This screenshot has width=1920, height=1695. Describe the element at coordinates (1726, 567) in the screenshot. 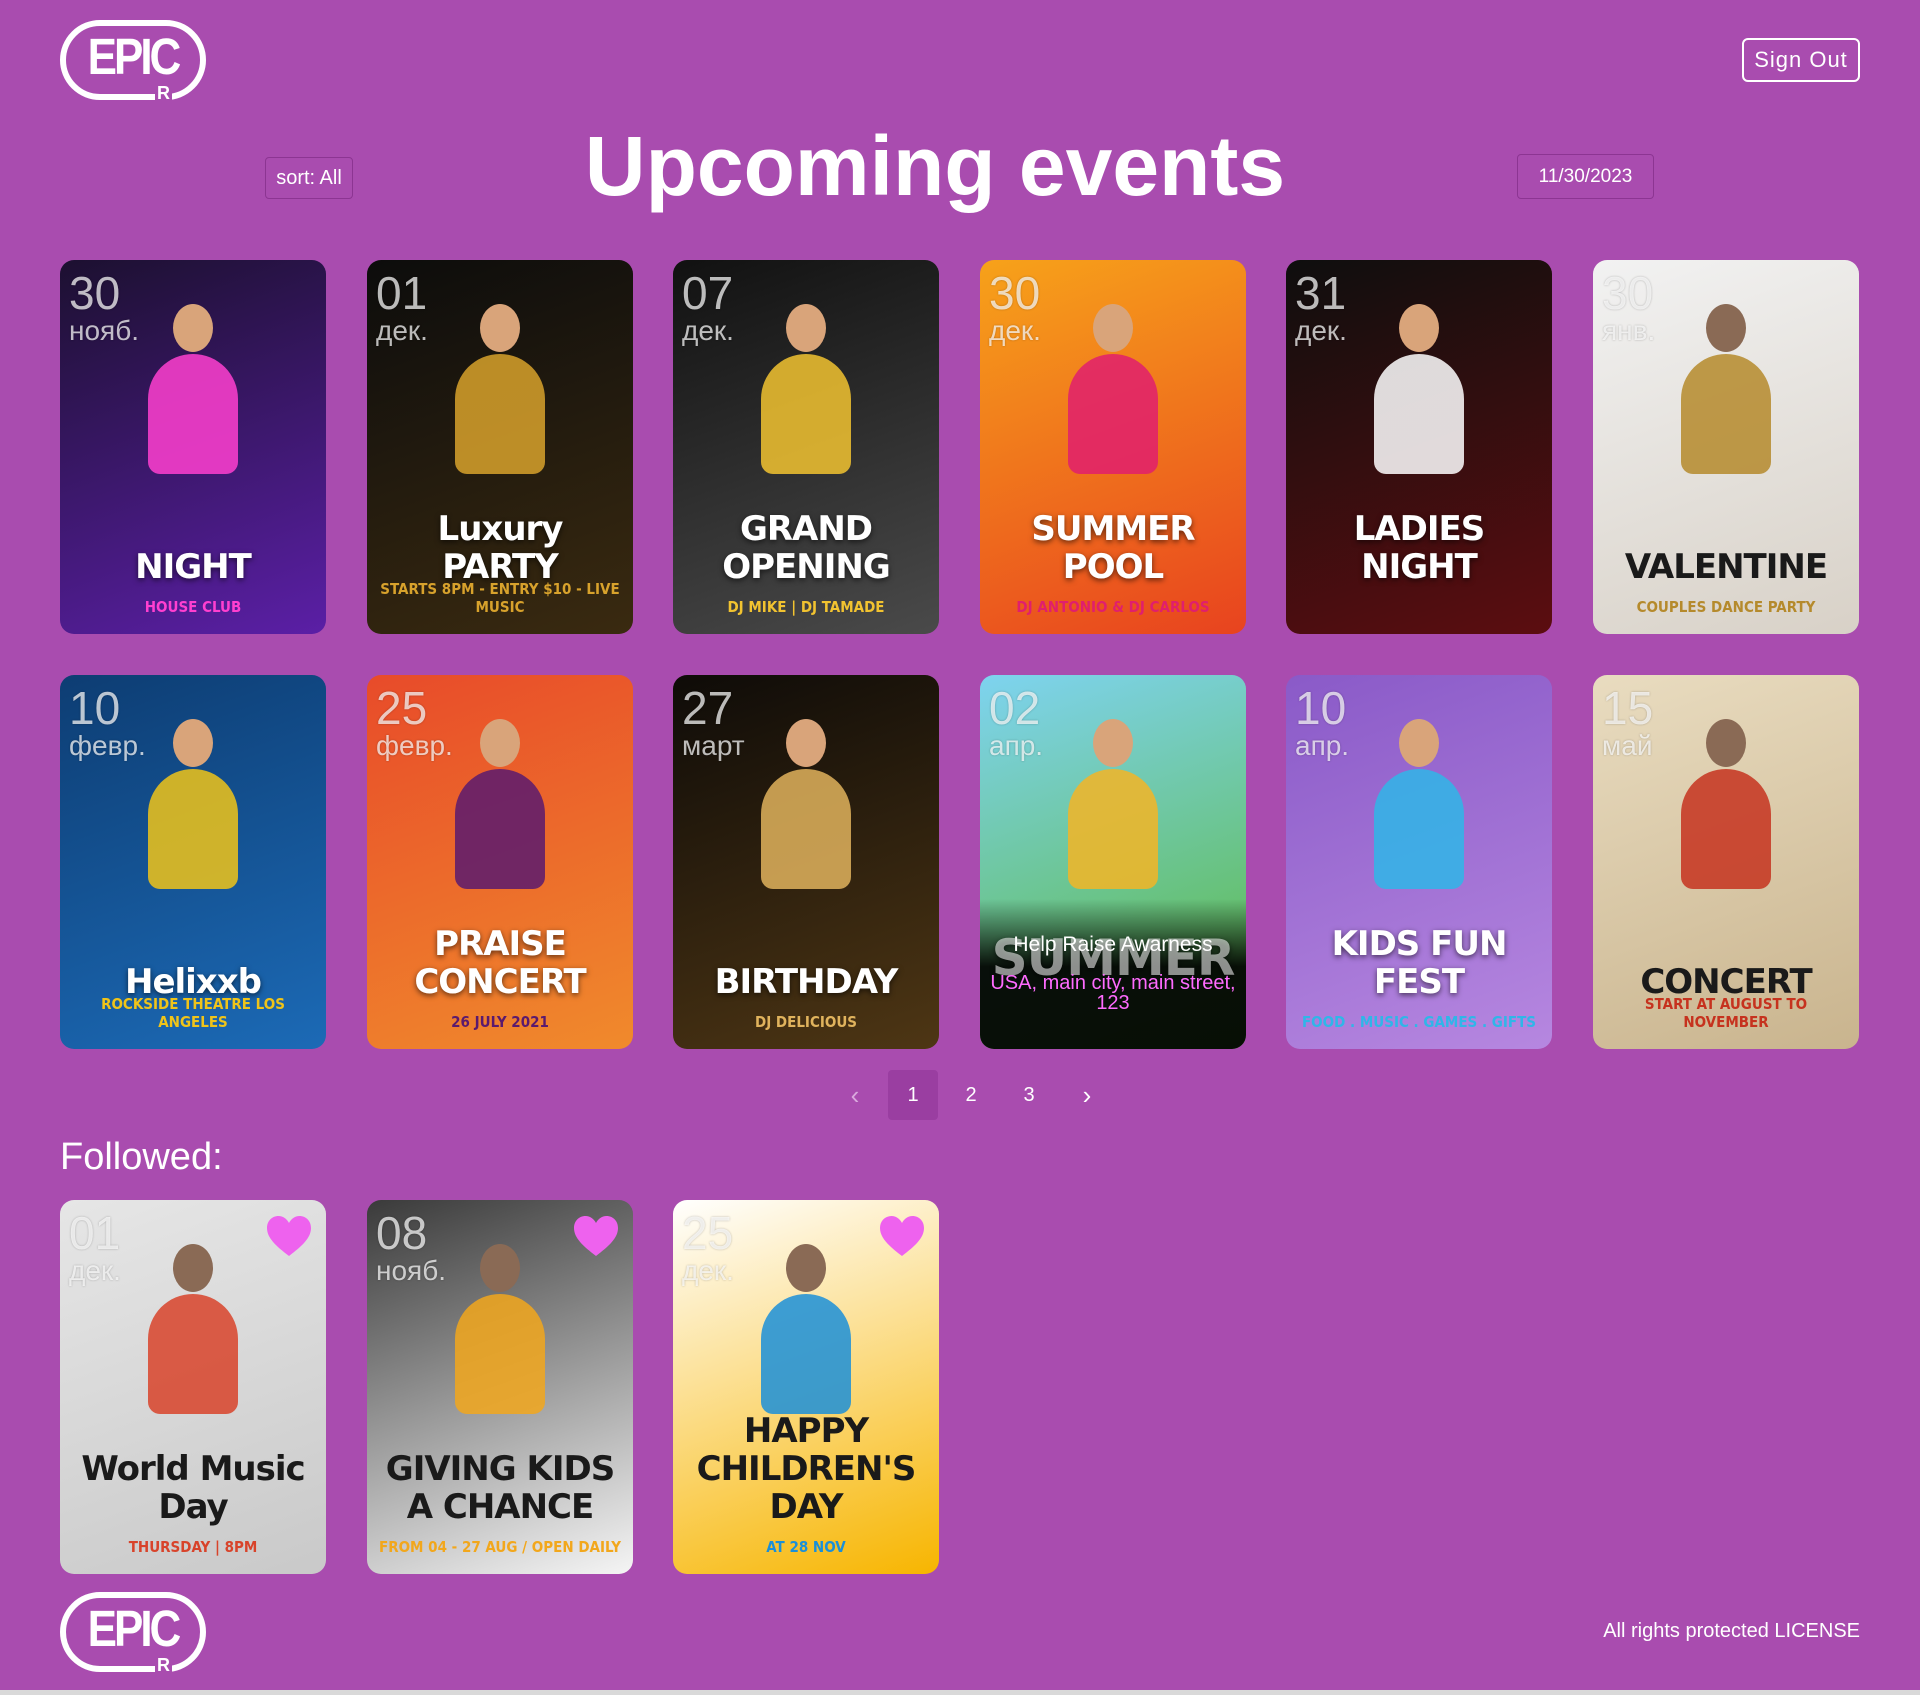

I see `poster-title: VALENTINE` at that location.